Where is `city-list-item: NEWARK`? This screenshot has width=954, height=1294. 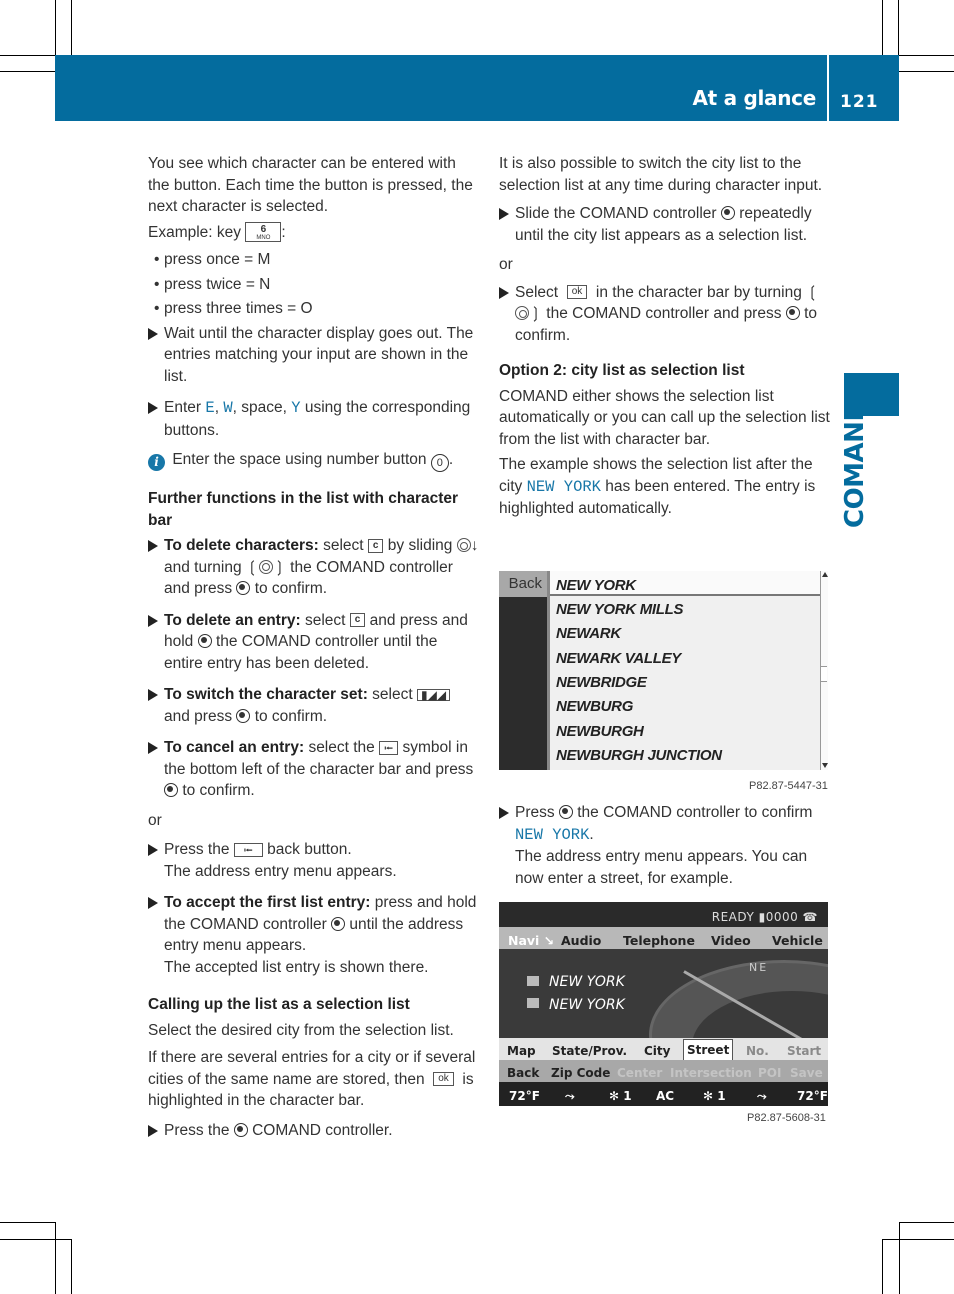 city-list-item: NEWARK is located at coordinates (588, 634).